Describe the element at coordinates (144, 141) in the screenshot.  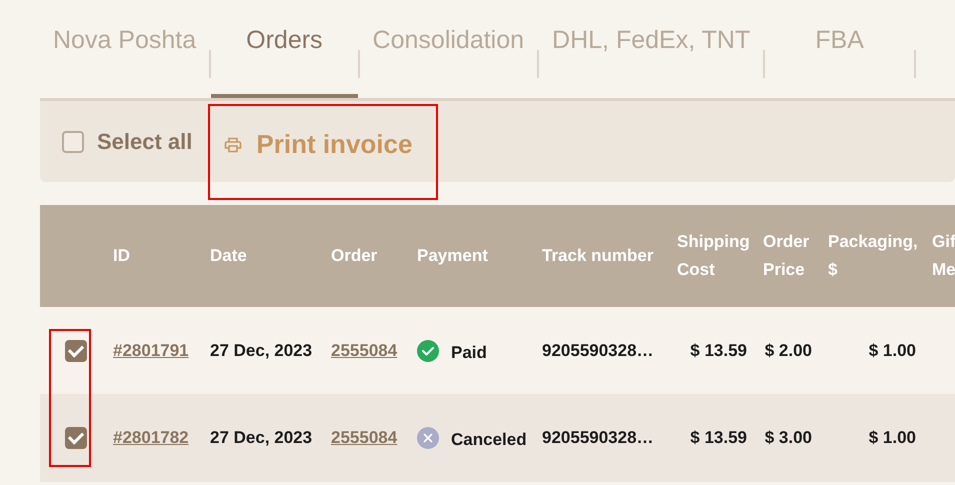
I see `select-all-label: Select all` at that location.